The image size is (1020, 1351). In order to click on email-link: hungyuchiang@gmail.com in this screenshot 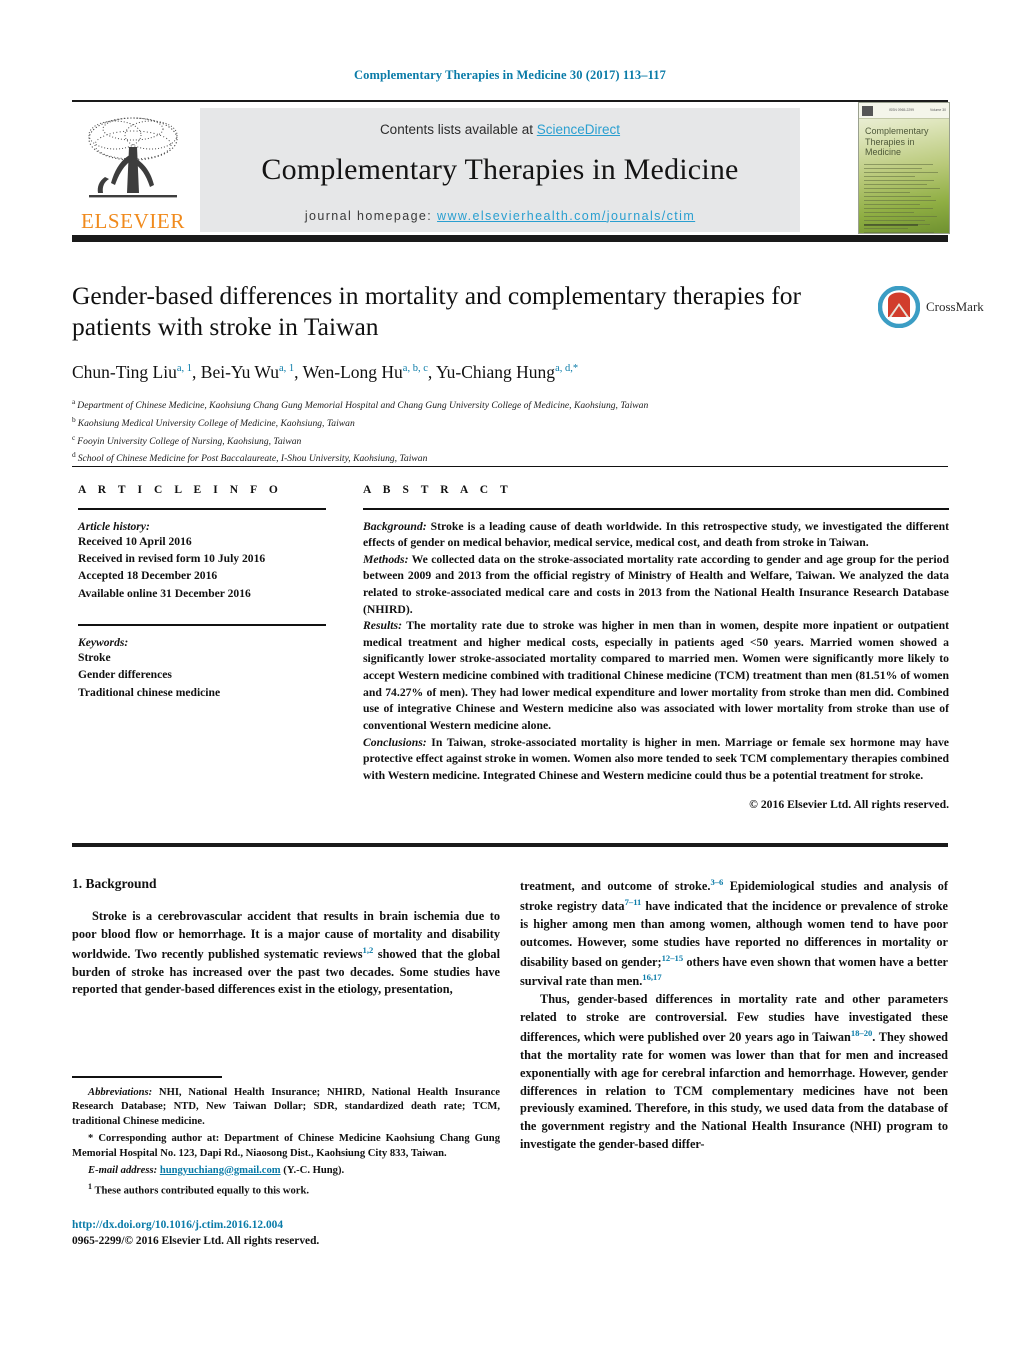, I will do `click(220, 1170)`.